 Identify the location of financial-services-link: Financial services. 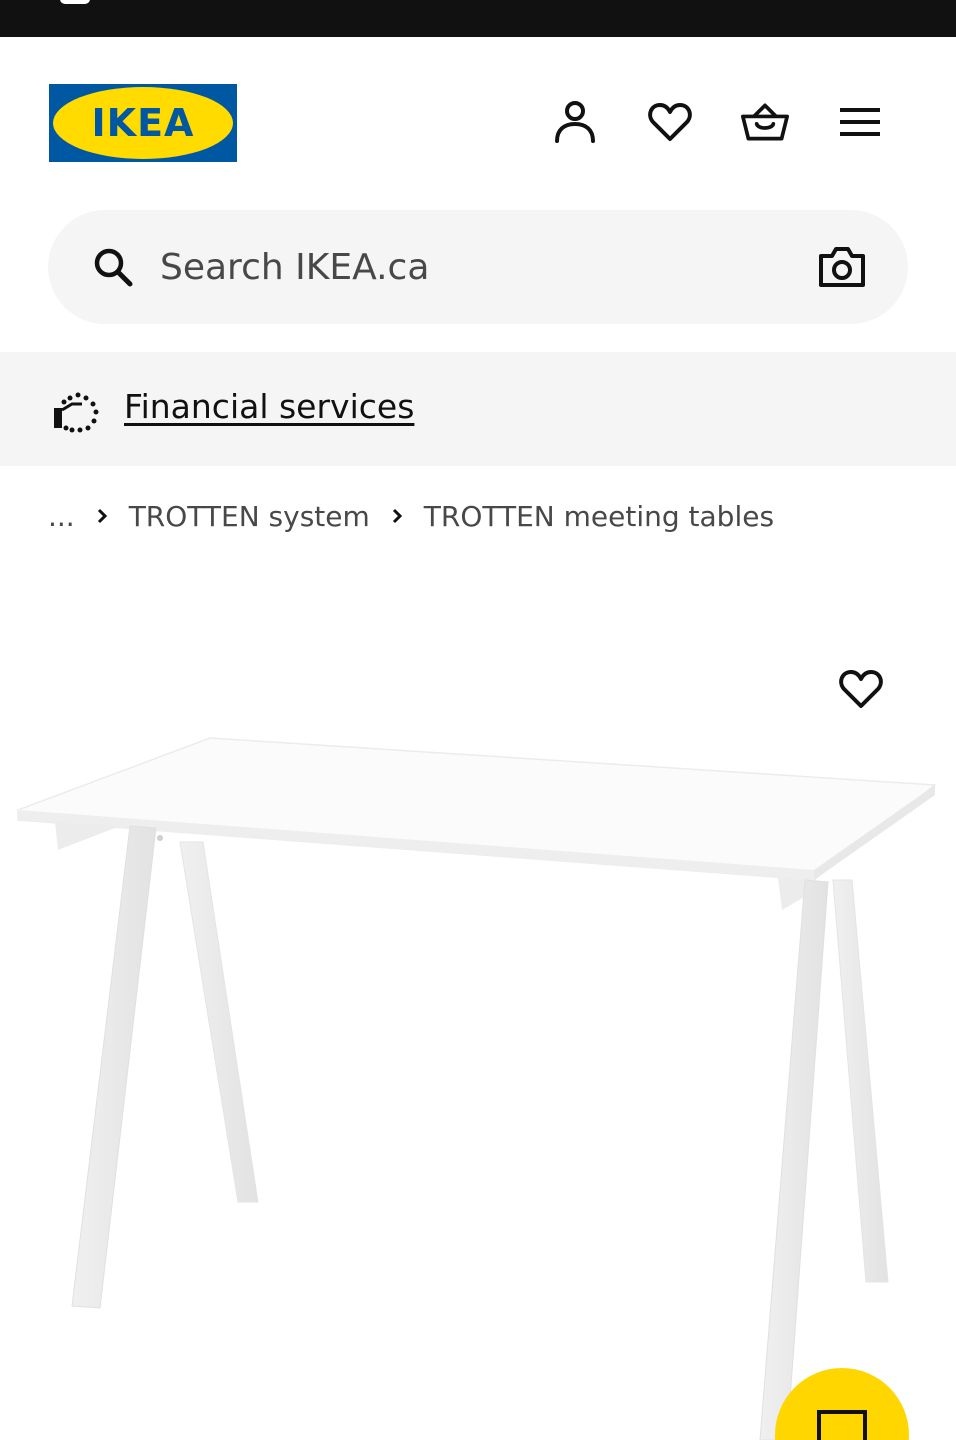
(269, 407).